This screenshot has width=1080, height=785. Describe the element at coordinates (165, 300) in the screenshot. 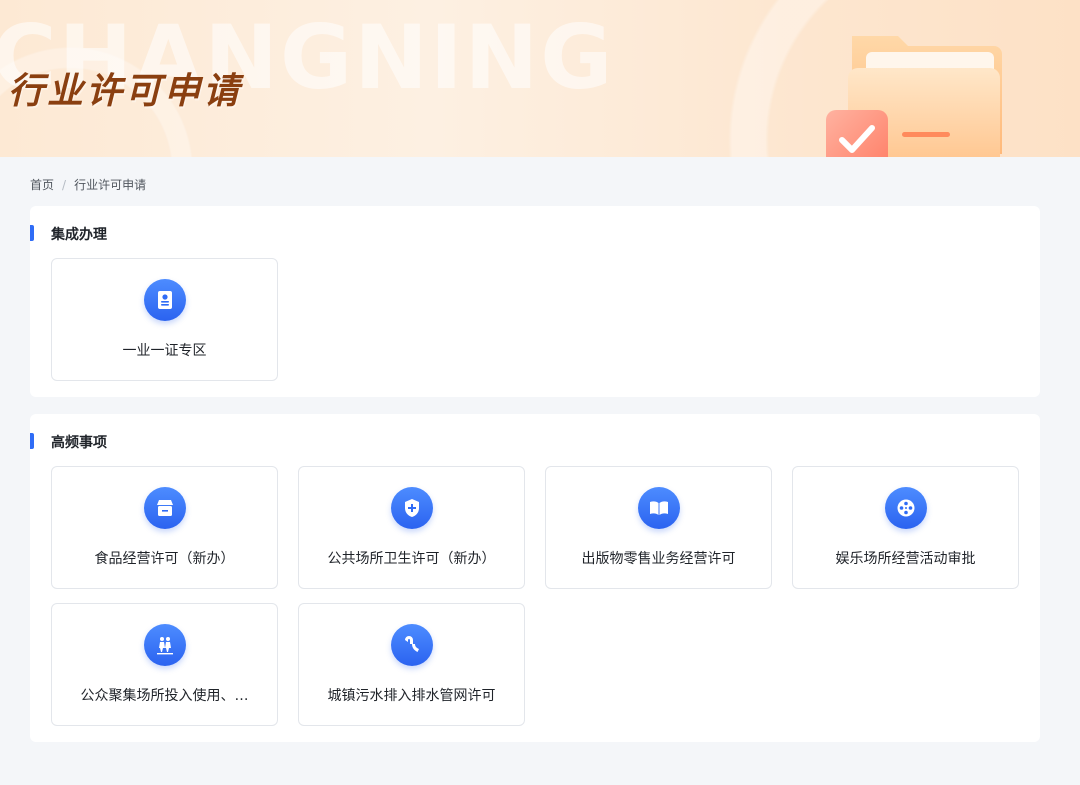

I see `certificate-icon` at that location.